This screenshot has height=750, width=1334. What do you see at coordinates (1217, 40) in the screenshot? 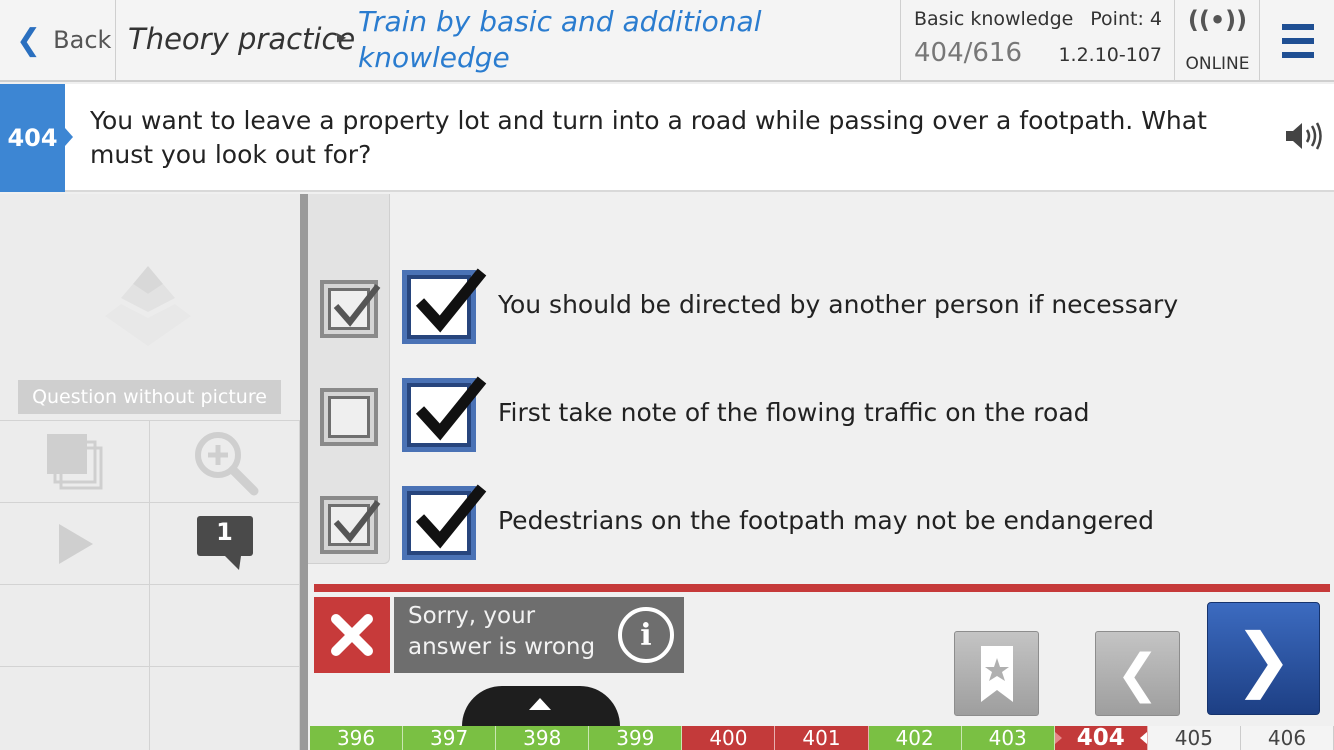
I see `online-status: ((•)) ONLINE` at bounding box center [1217, 40].